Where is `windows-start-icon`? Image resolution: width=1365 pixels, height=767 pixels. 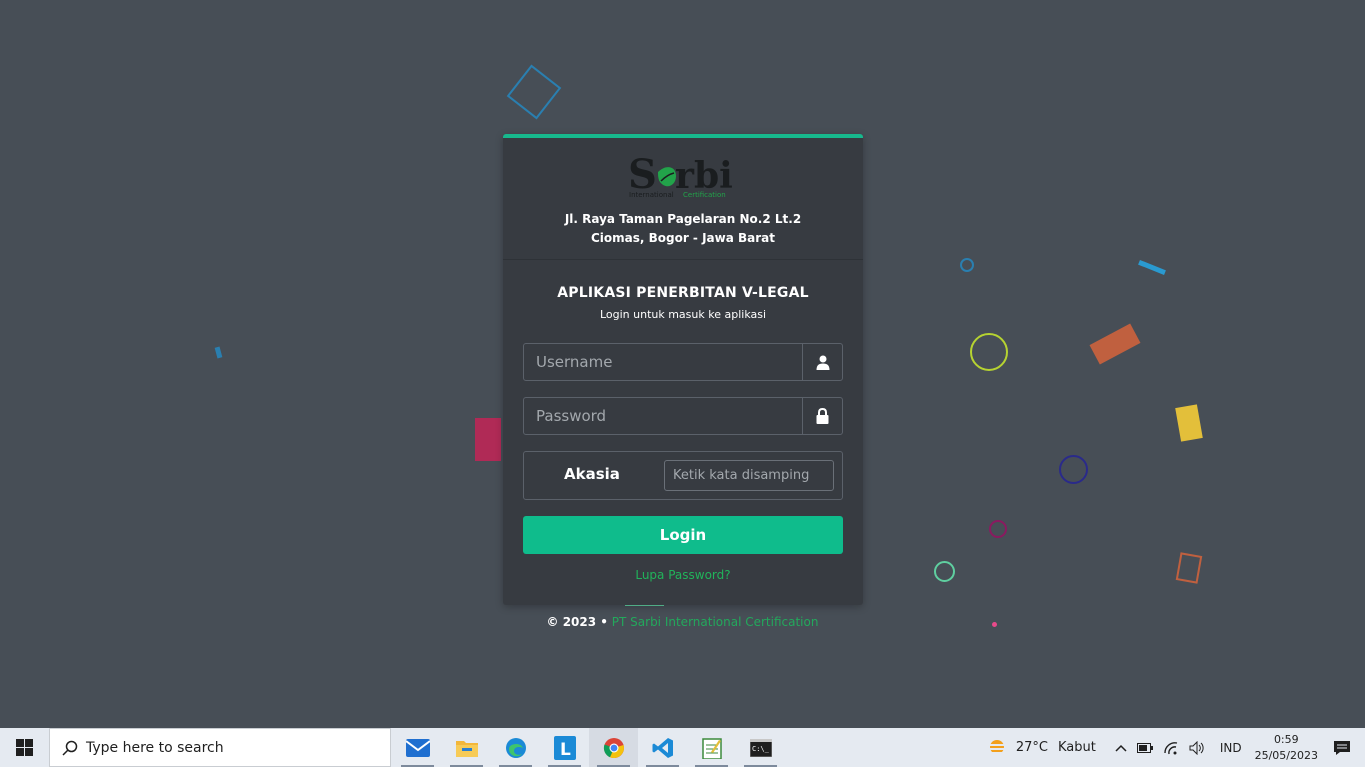 windows-start-icon is located at coordinates (24, 747).